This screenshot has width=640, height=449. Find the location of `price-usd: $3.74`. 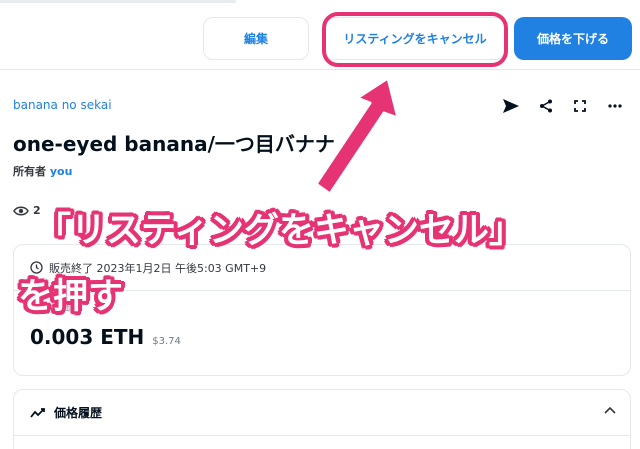

price-usd: $3.74 is located at coordinates (166, 341).